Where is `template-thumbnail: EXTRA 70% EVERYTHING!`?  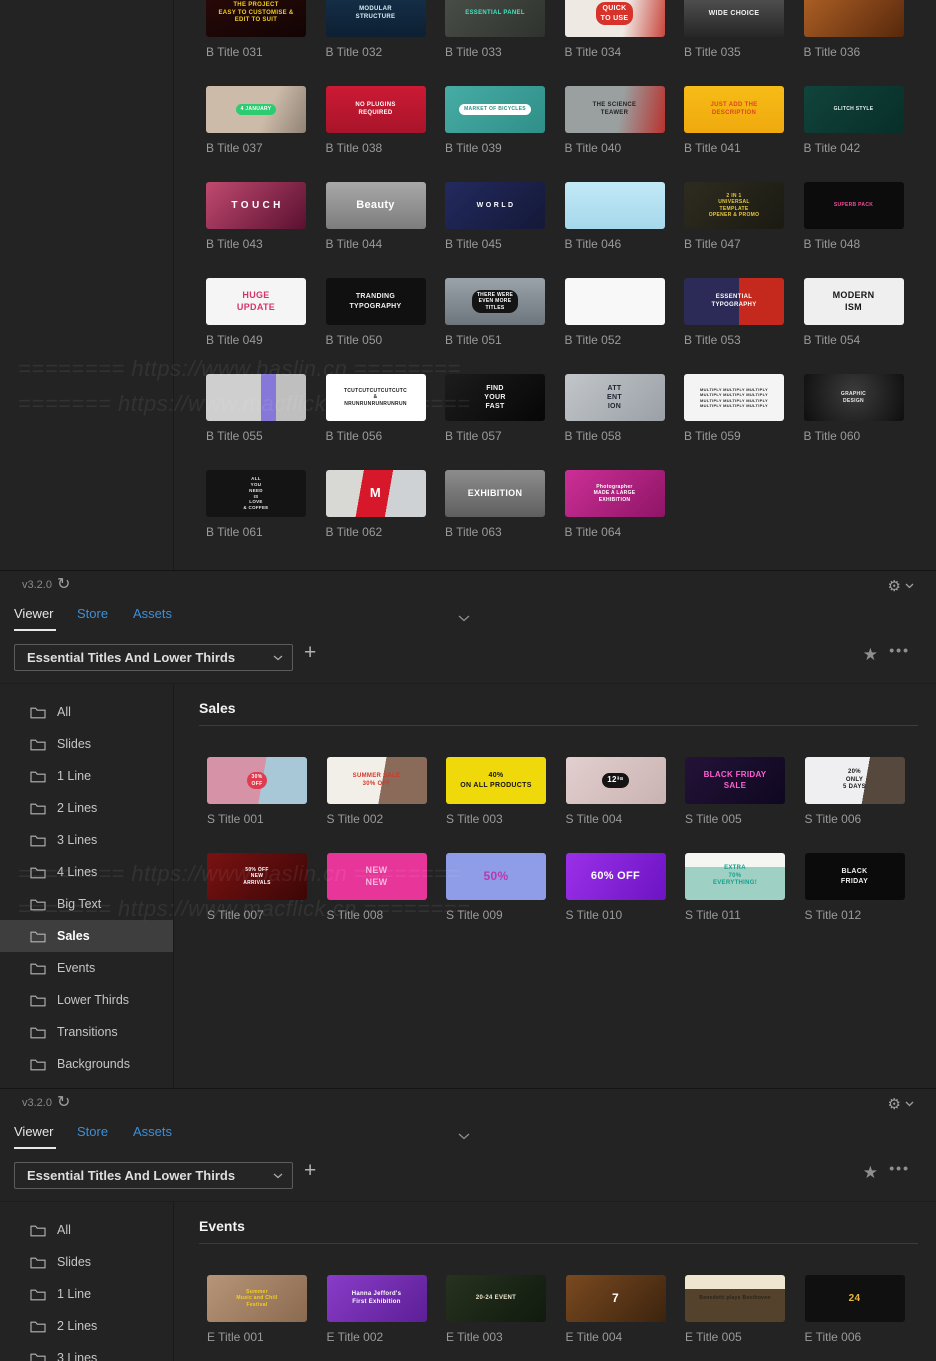 template-thumbnail: EXTRA 70% EVERYTHING! is located at coordinates (735, 876).